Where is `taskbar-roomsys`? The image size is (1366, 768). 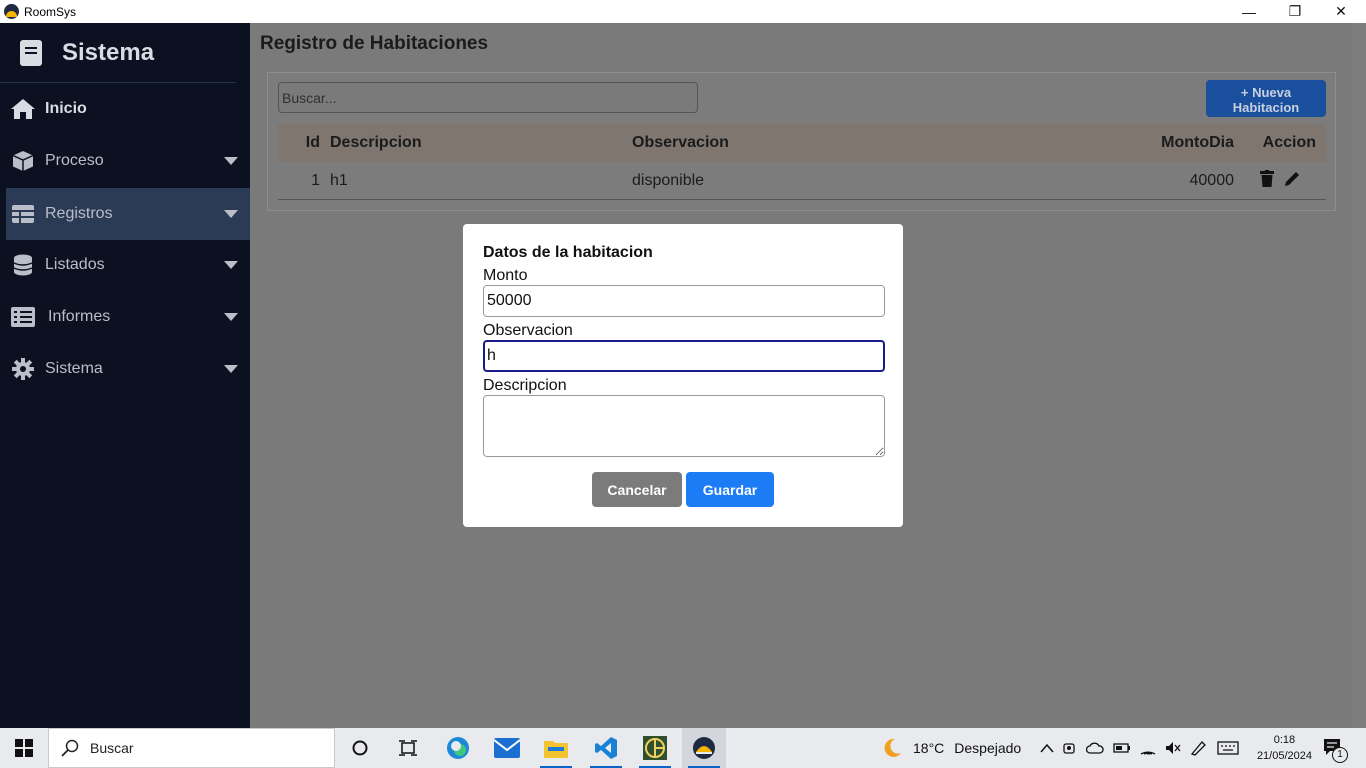
taskbar-roomsys is located at coordinates (704, 748).